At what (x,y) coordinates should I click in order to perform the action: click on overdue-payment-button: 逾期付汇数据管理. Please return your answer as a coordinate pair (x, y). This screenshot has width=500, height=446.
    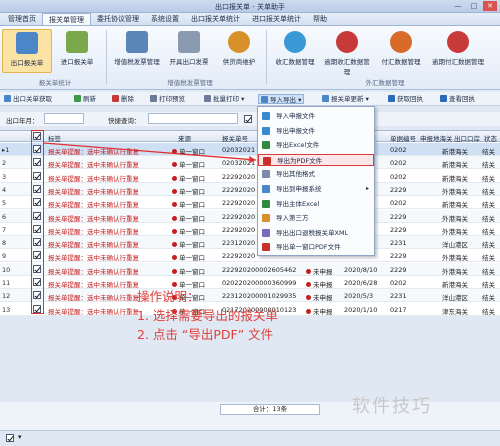
    Looking at the image, I should click on (458, 51).